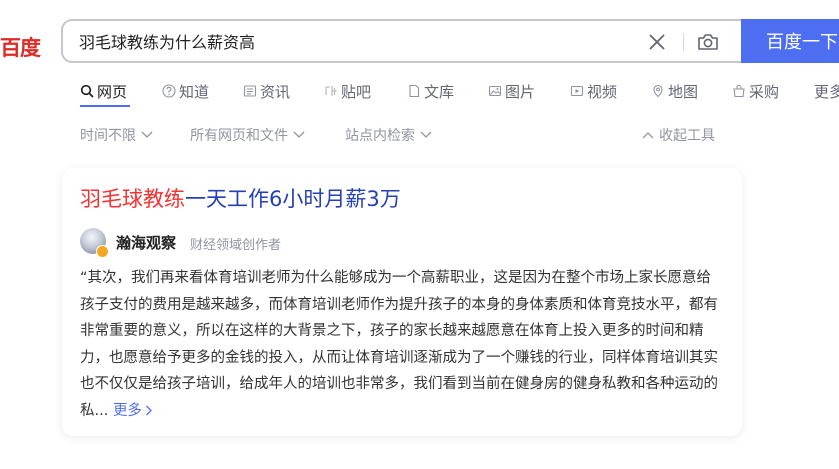 The image size is (839, 469). I want to click on image-icon, so click(495, 91).